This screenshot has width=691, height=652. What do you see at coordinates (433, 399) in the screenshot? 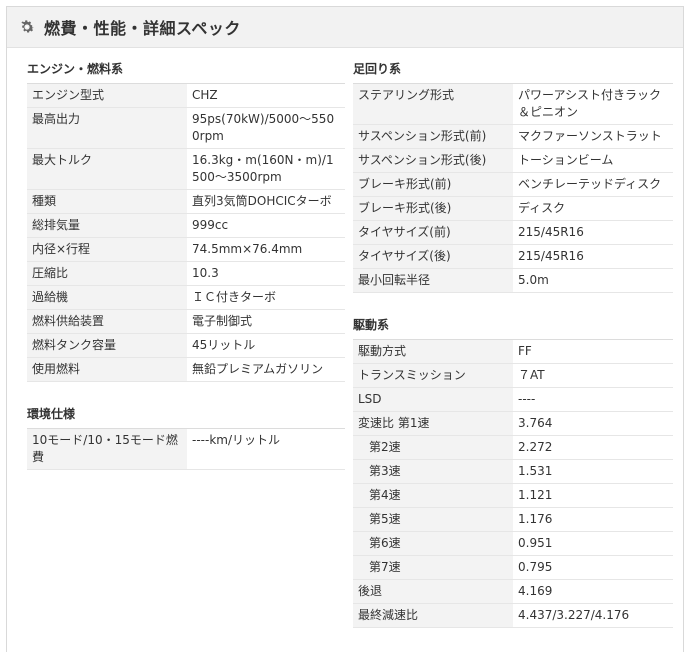
I see `spec-label: LSD` at bounding box center [433, 399].